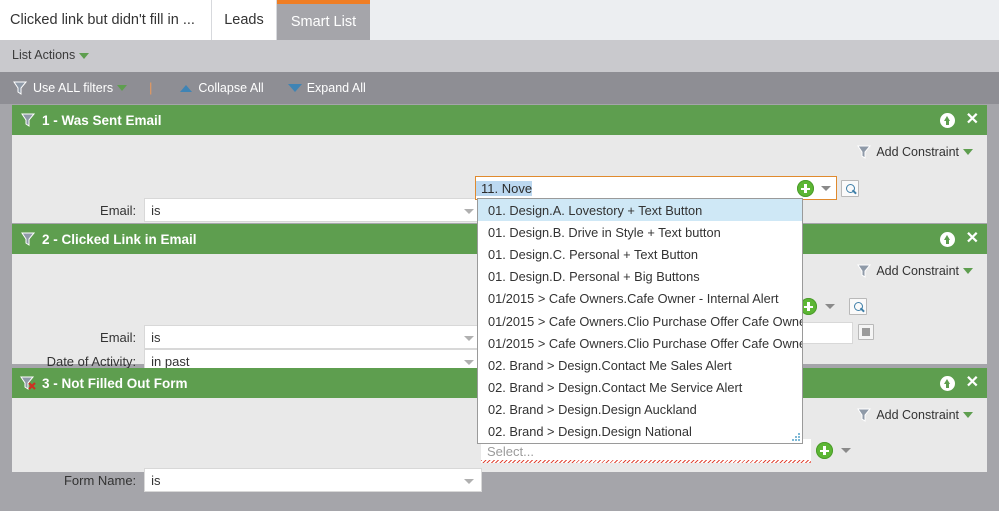 The width and height of the screenshot is (999, 511). Describe the element at coordinates (833, 450) in the screenshot. I see `form-name-value-tools` at that location.